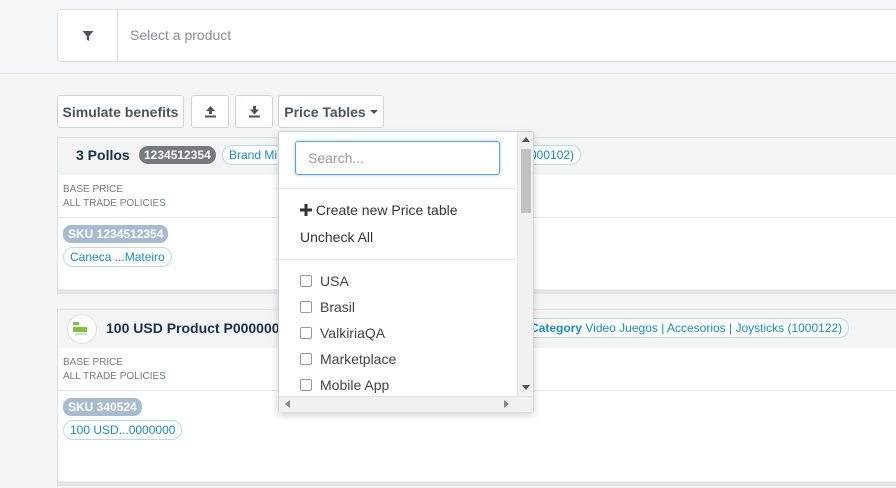  I want to click on create-price-table-button: Create new Price table, so click(379, 210).